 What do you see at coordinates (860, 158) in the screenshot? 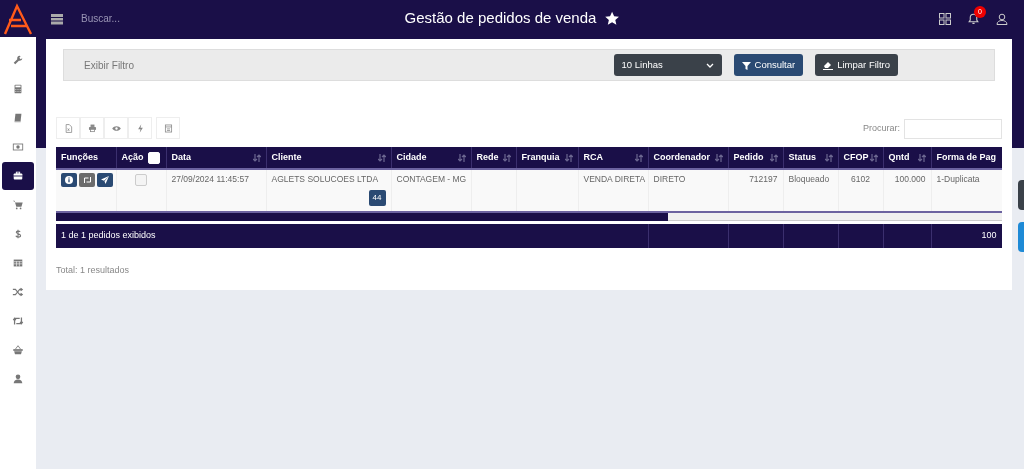
I see `column-header: CFOP` at bounding box center [860, 158].